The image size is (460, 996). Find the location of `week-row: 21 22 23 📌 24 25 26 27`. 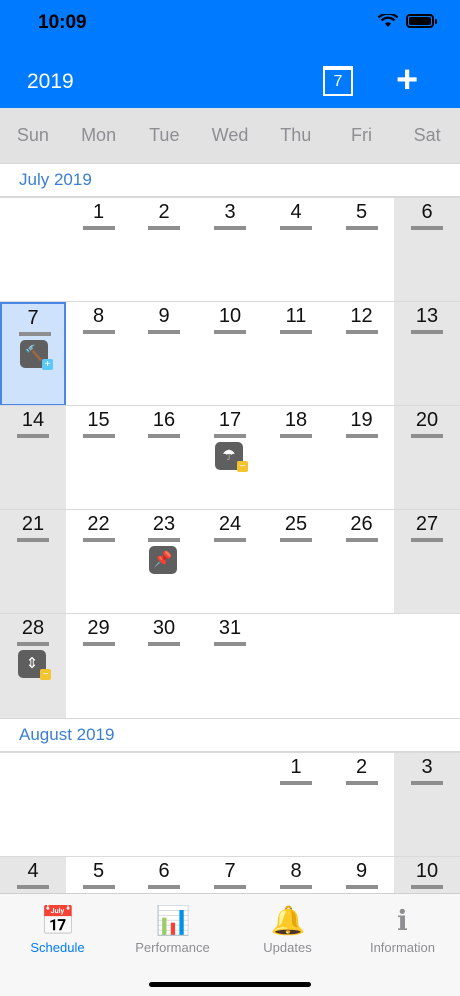

week-row: 21 22 23 📌 24 25 26 27 is located at coordinates (230, 561).